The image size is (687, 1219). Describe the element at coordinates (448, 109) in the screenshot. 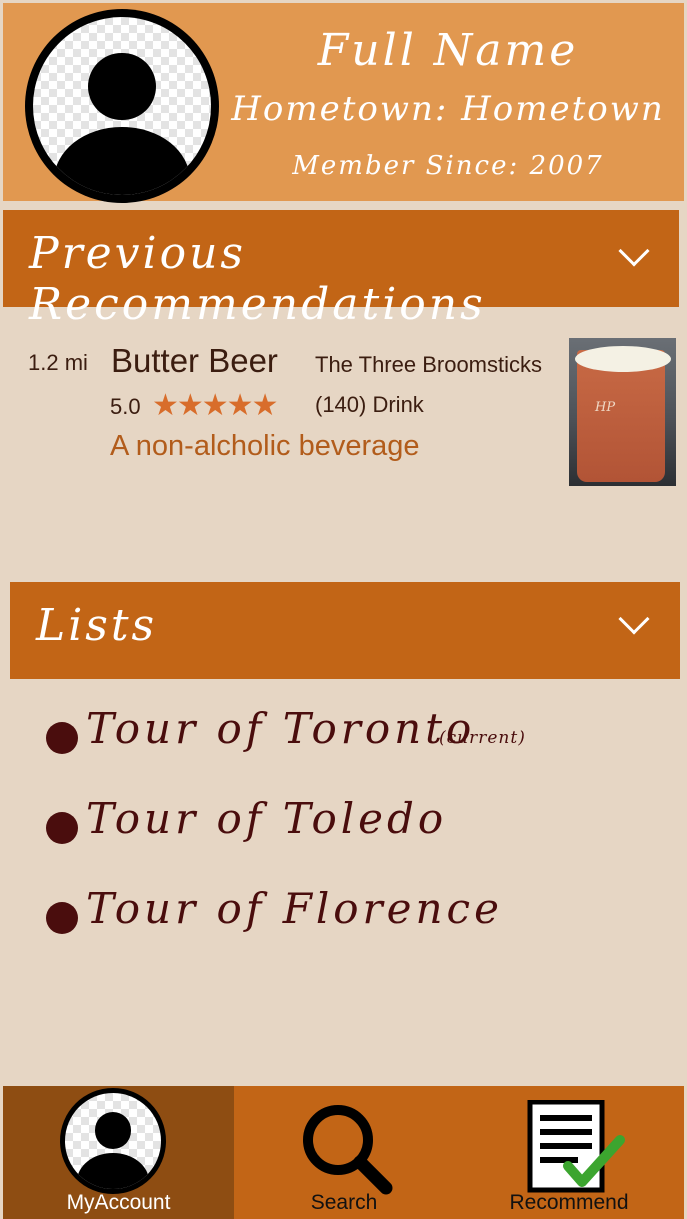

I see `profile-hometown: Hometown` at that location.